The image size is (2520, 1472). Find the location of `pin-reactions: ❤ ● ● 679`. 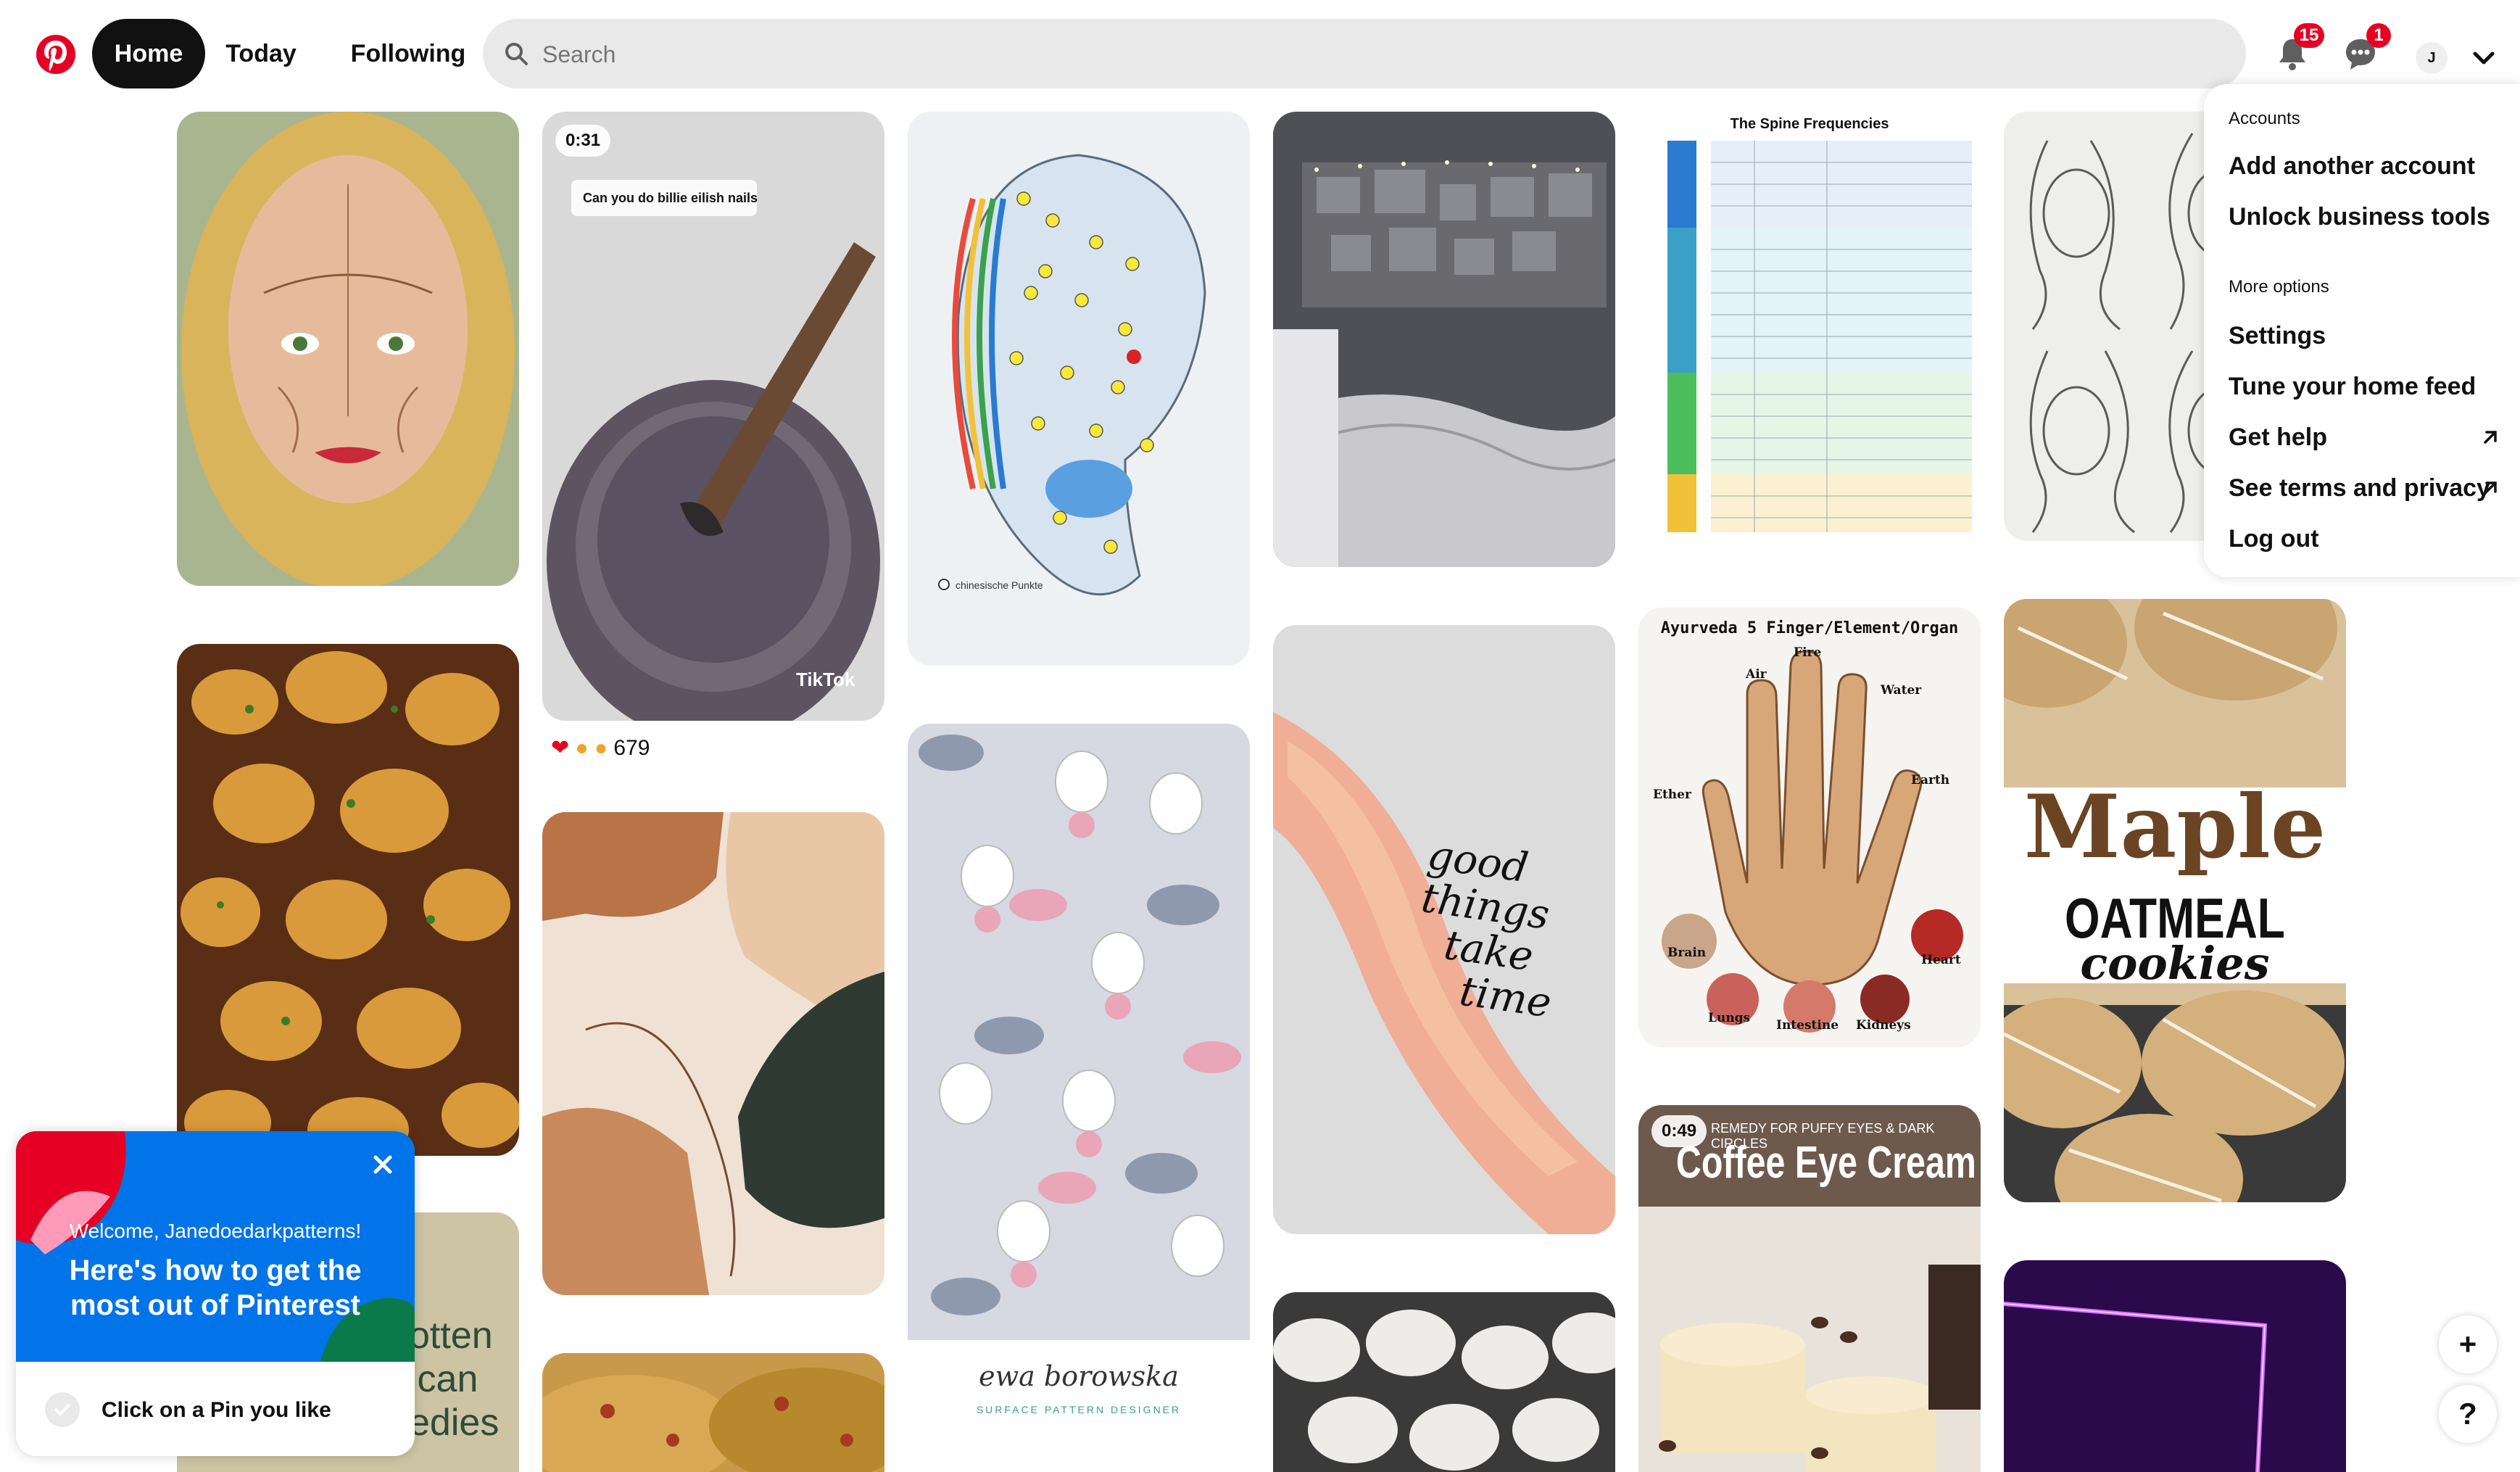

pin-reactions: ❤ ● ● 679 is located at coordinates (600, 748).